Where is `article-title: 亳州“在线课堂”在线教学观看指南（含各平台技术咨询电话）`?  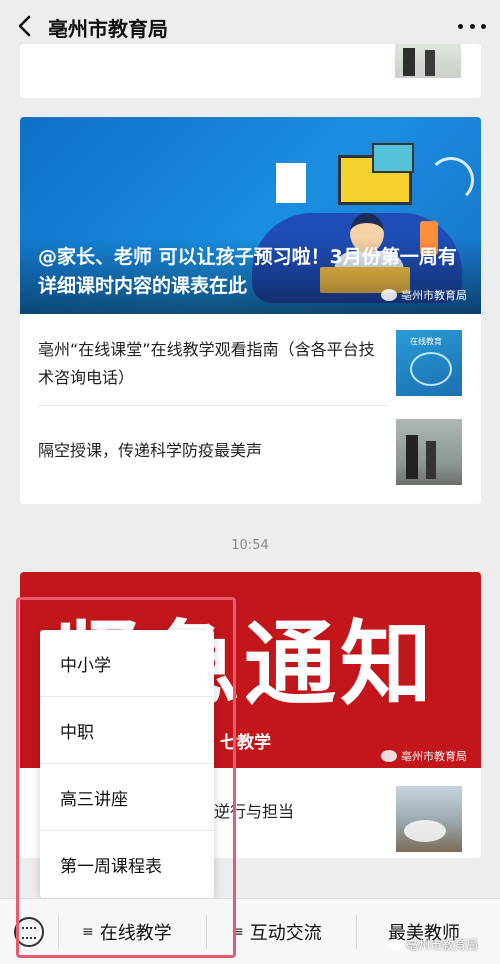 article-title: 亳州“在线课堂”在线教学观看指南（含各平台技术咨询电话） is located at coordinates (206, 363).